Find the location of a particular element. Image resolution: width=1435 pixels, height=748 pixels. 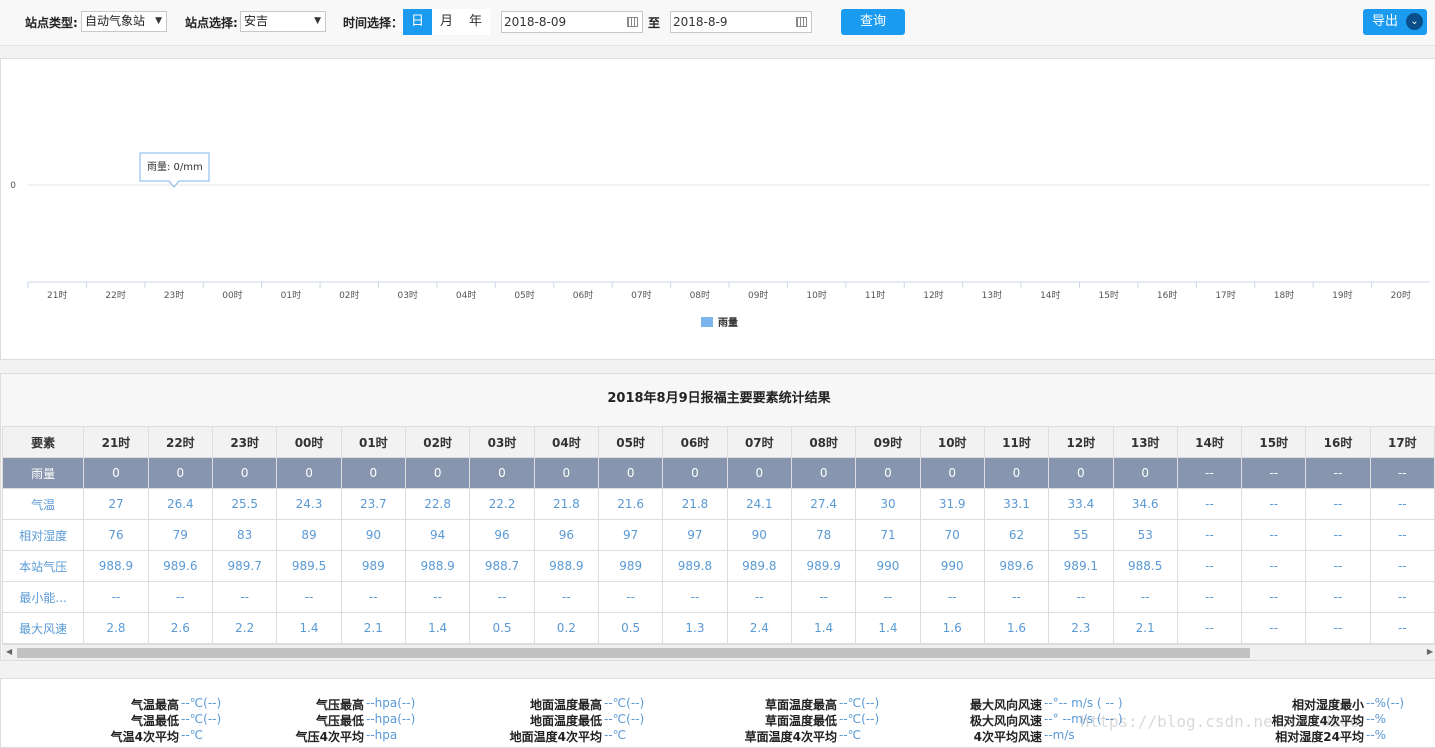

summary-stat-value-wrap: --℃(--) is located at coordinates (624, 703).